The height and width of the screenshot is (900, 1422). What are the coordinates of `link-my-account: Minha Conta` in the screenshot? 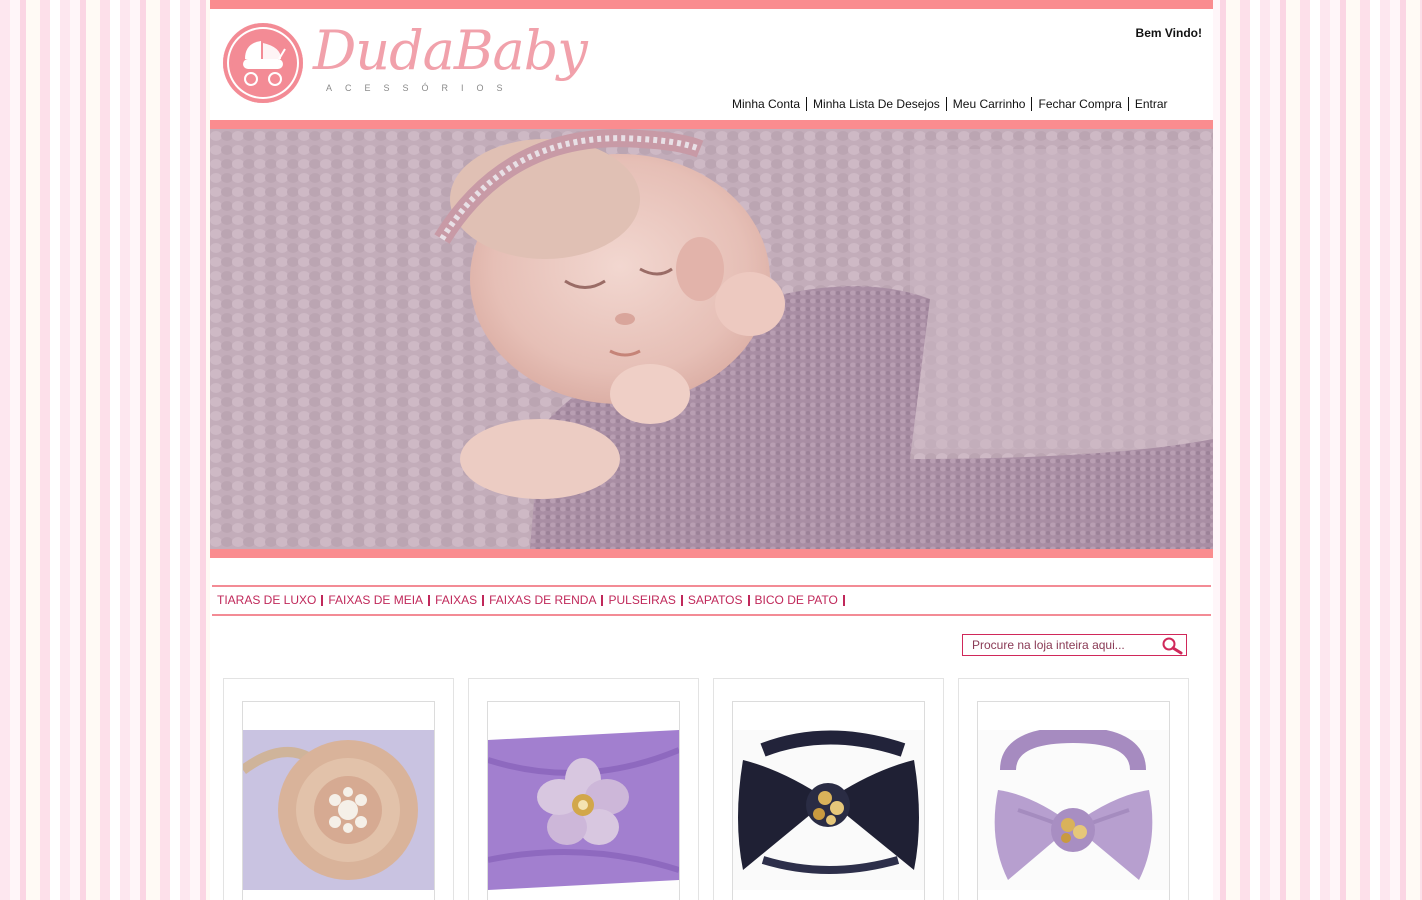 It's located at (768, 104).